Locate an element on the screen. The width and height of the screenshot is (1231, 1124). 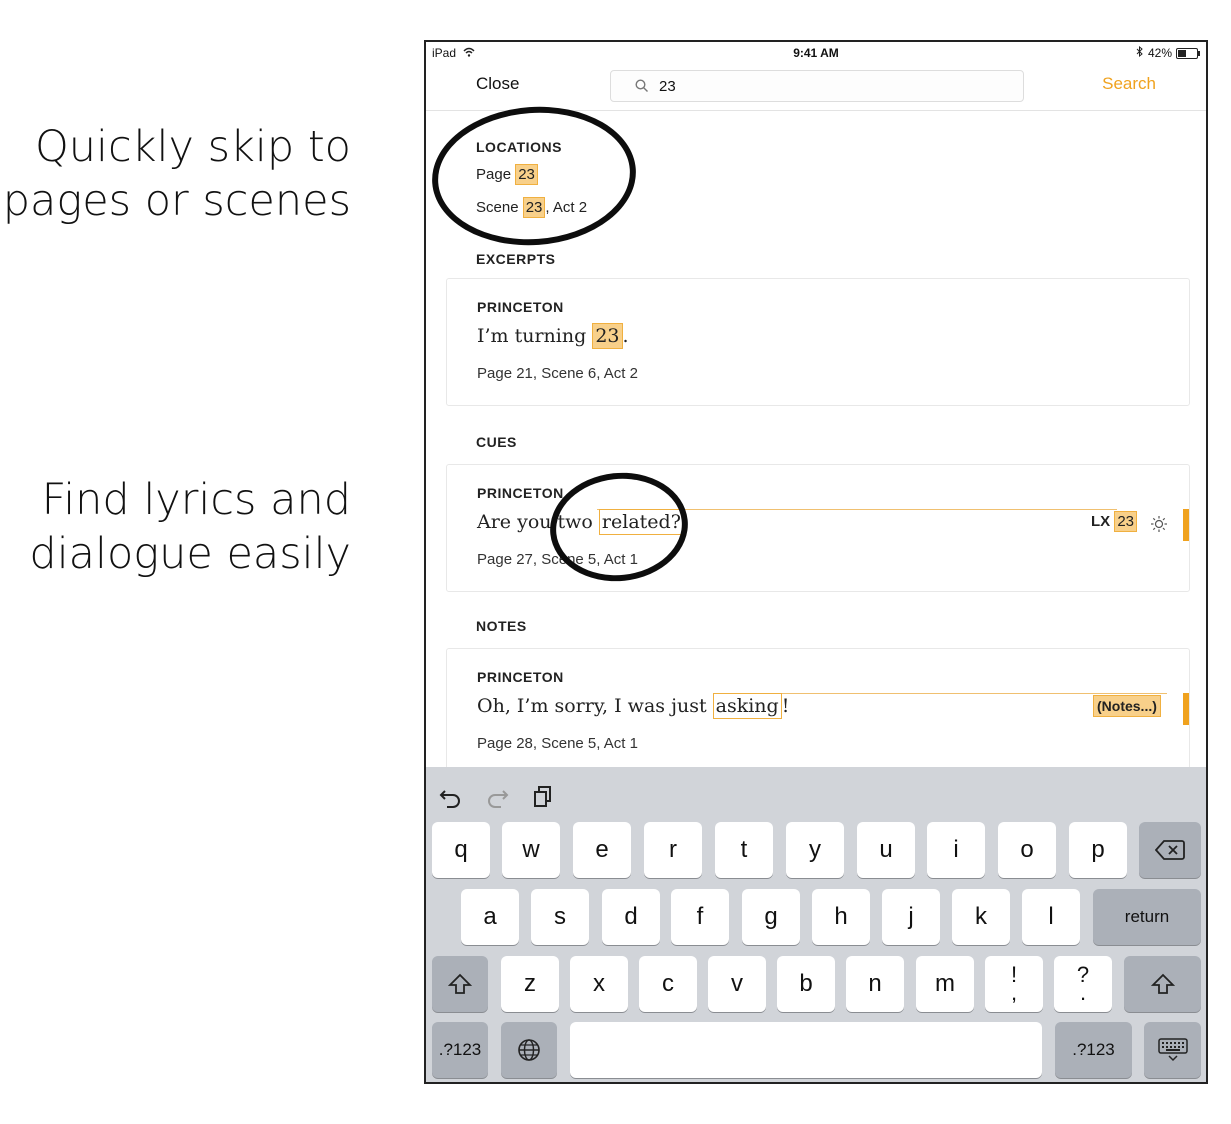
status-time: 9:41 AM is located at coordinates (816, 53).